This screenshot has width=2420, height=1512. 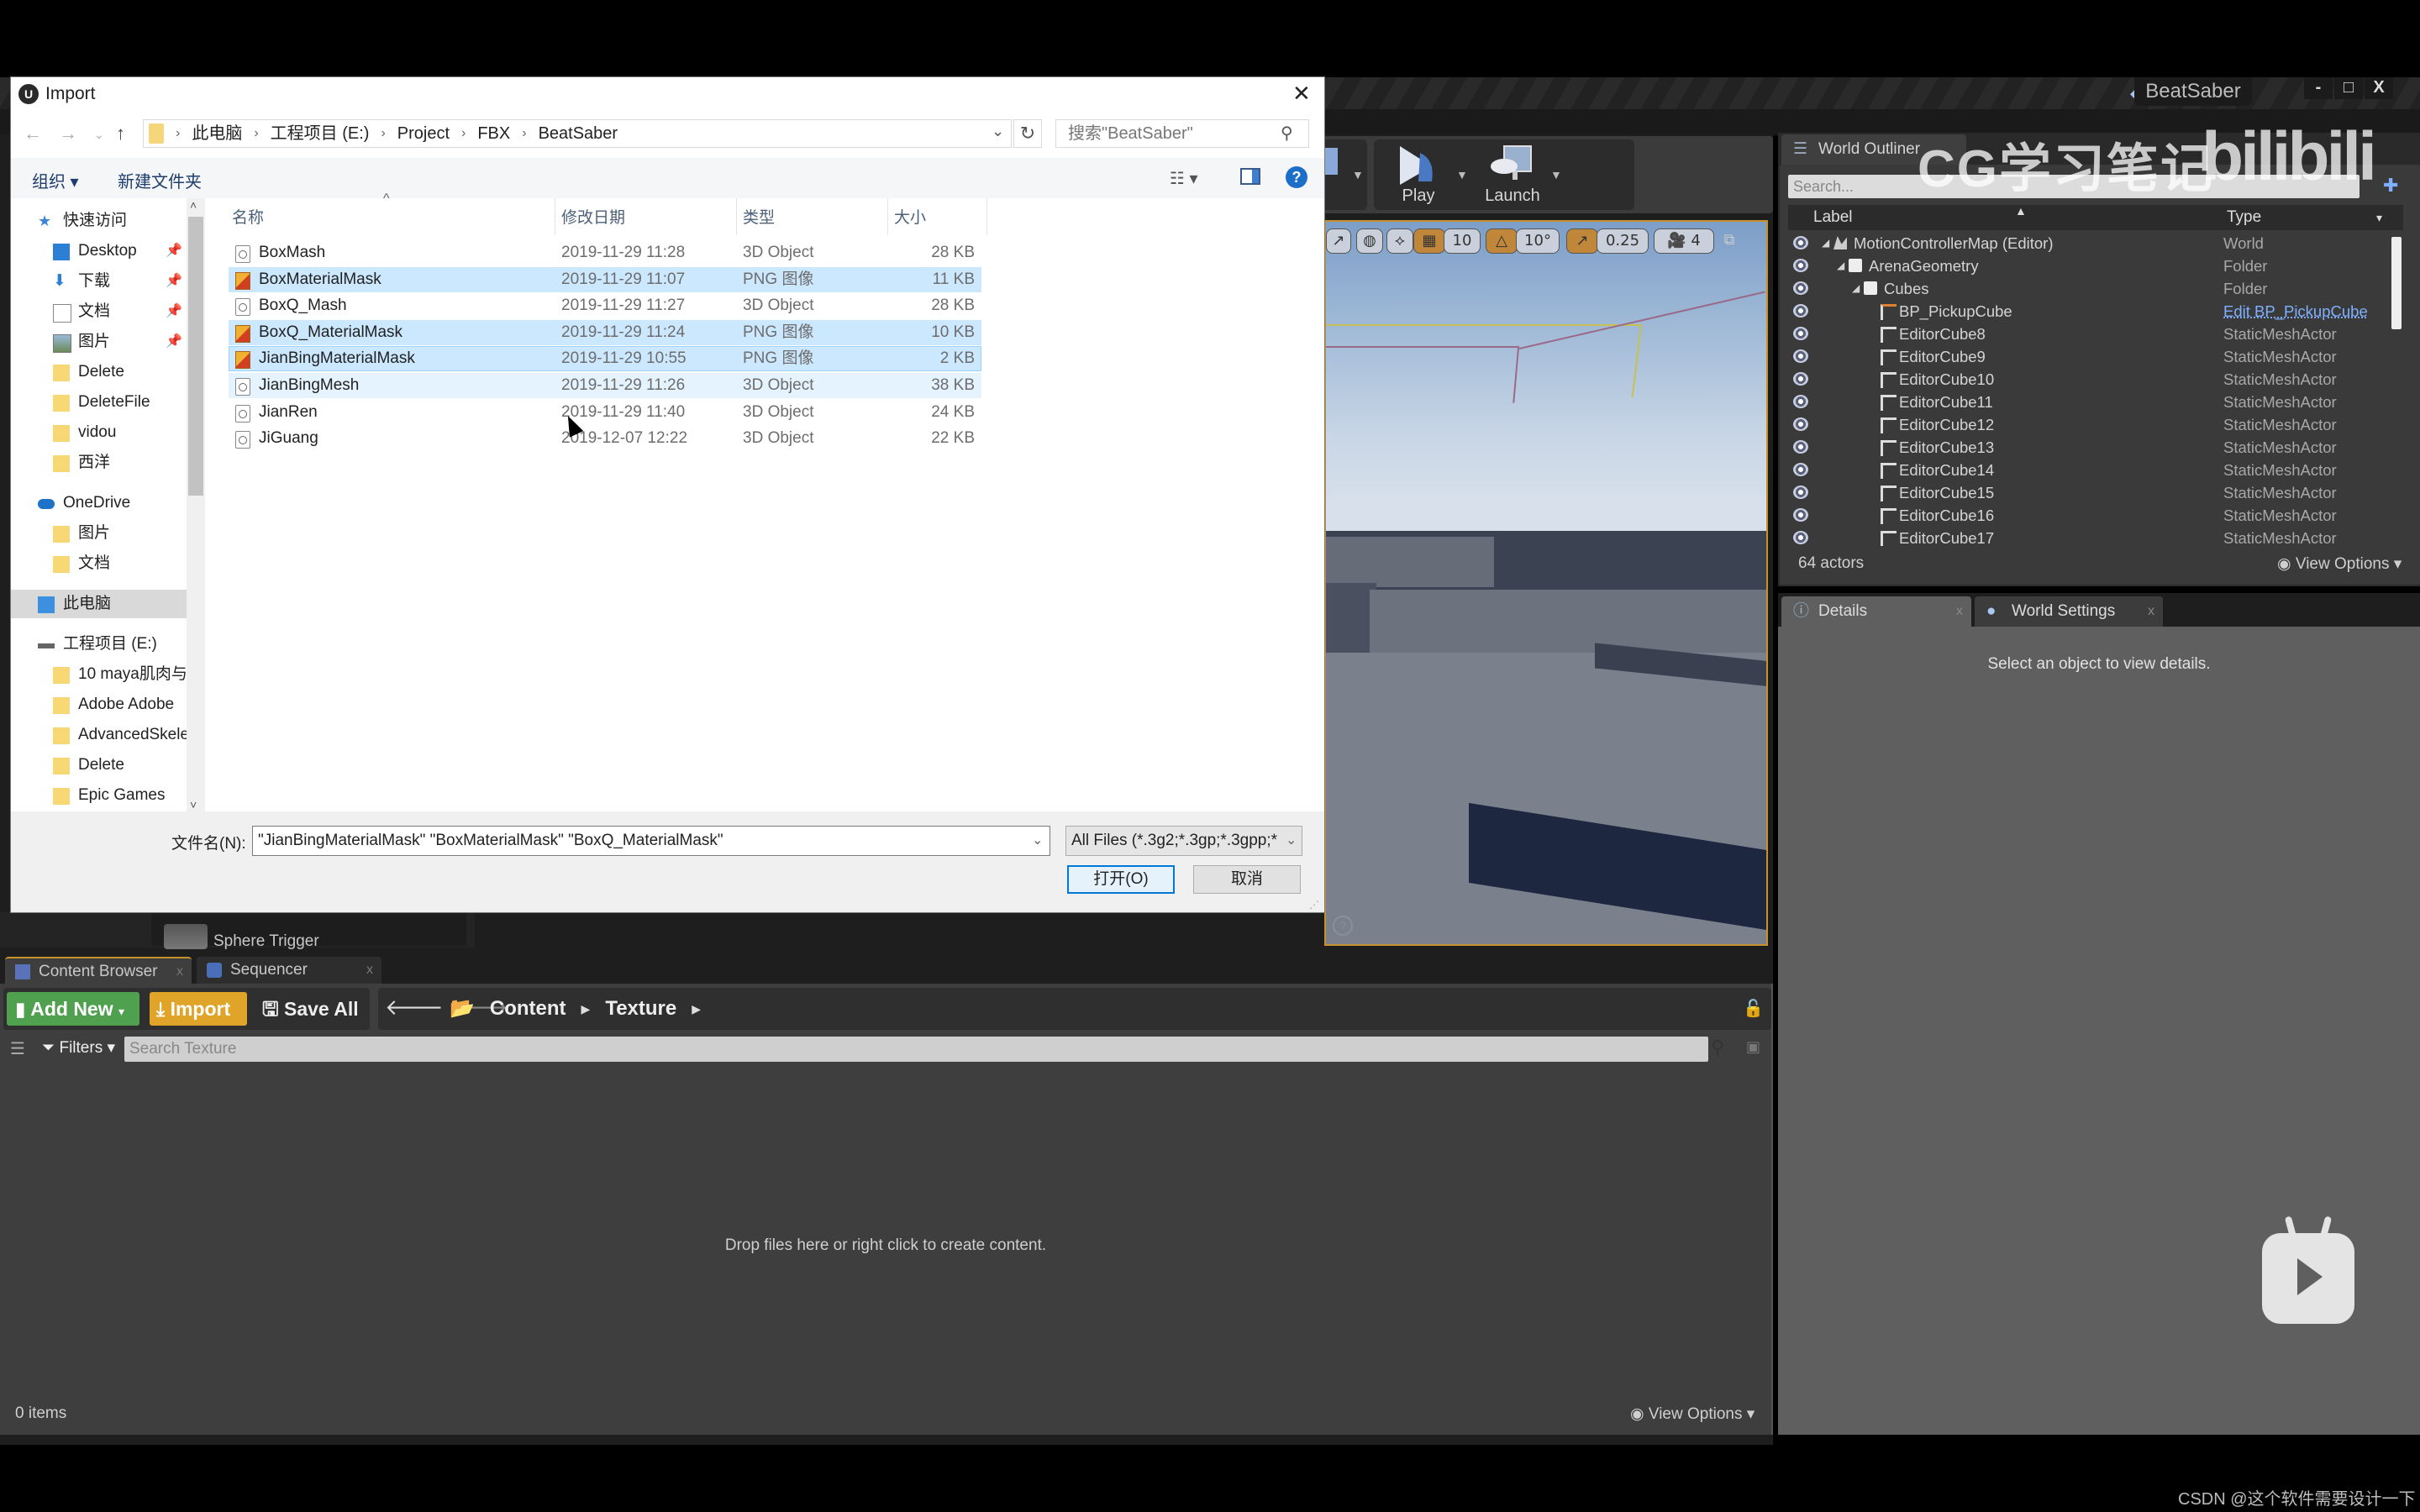 I want to click on filters-button: ⏷ Filters ▾, so click(x=78, y=1048).